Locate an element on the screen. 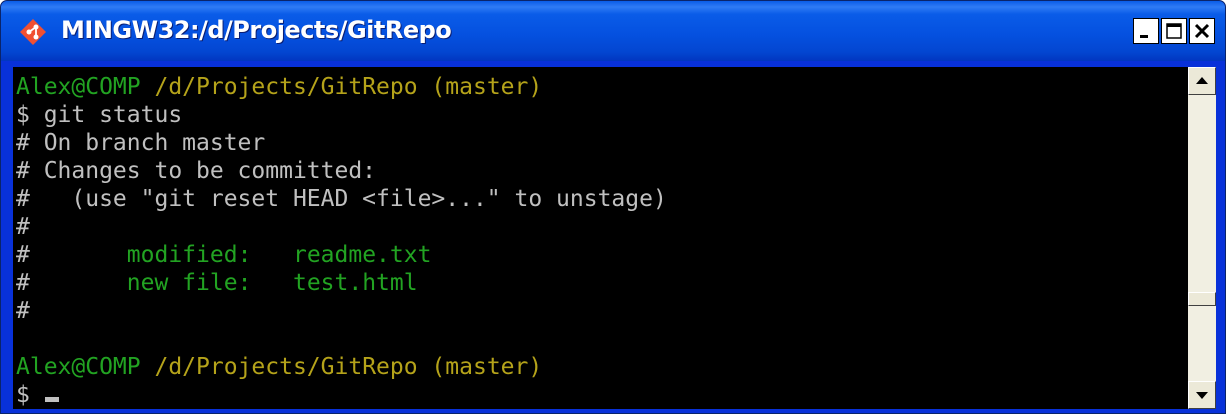 This screenshot has height=414, width=1226. modified-file-line: # modified: readme.txt is located at coordinates (223, 255).